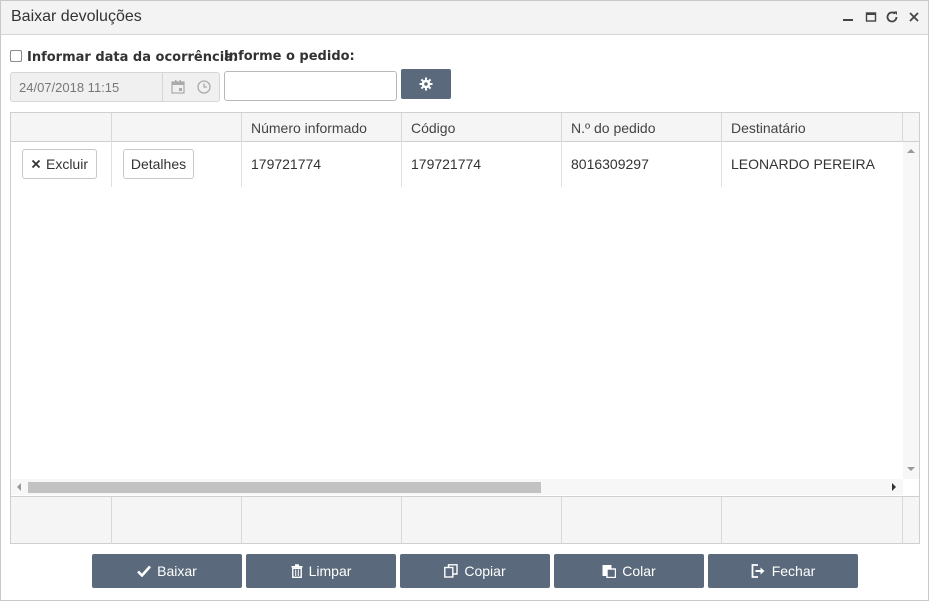  What do you see at coordinates (642, 164) in the screenshot?
I see `cell-numero-pedido: 8016309297` at bounding box center [642, 164].